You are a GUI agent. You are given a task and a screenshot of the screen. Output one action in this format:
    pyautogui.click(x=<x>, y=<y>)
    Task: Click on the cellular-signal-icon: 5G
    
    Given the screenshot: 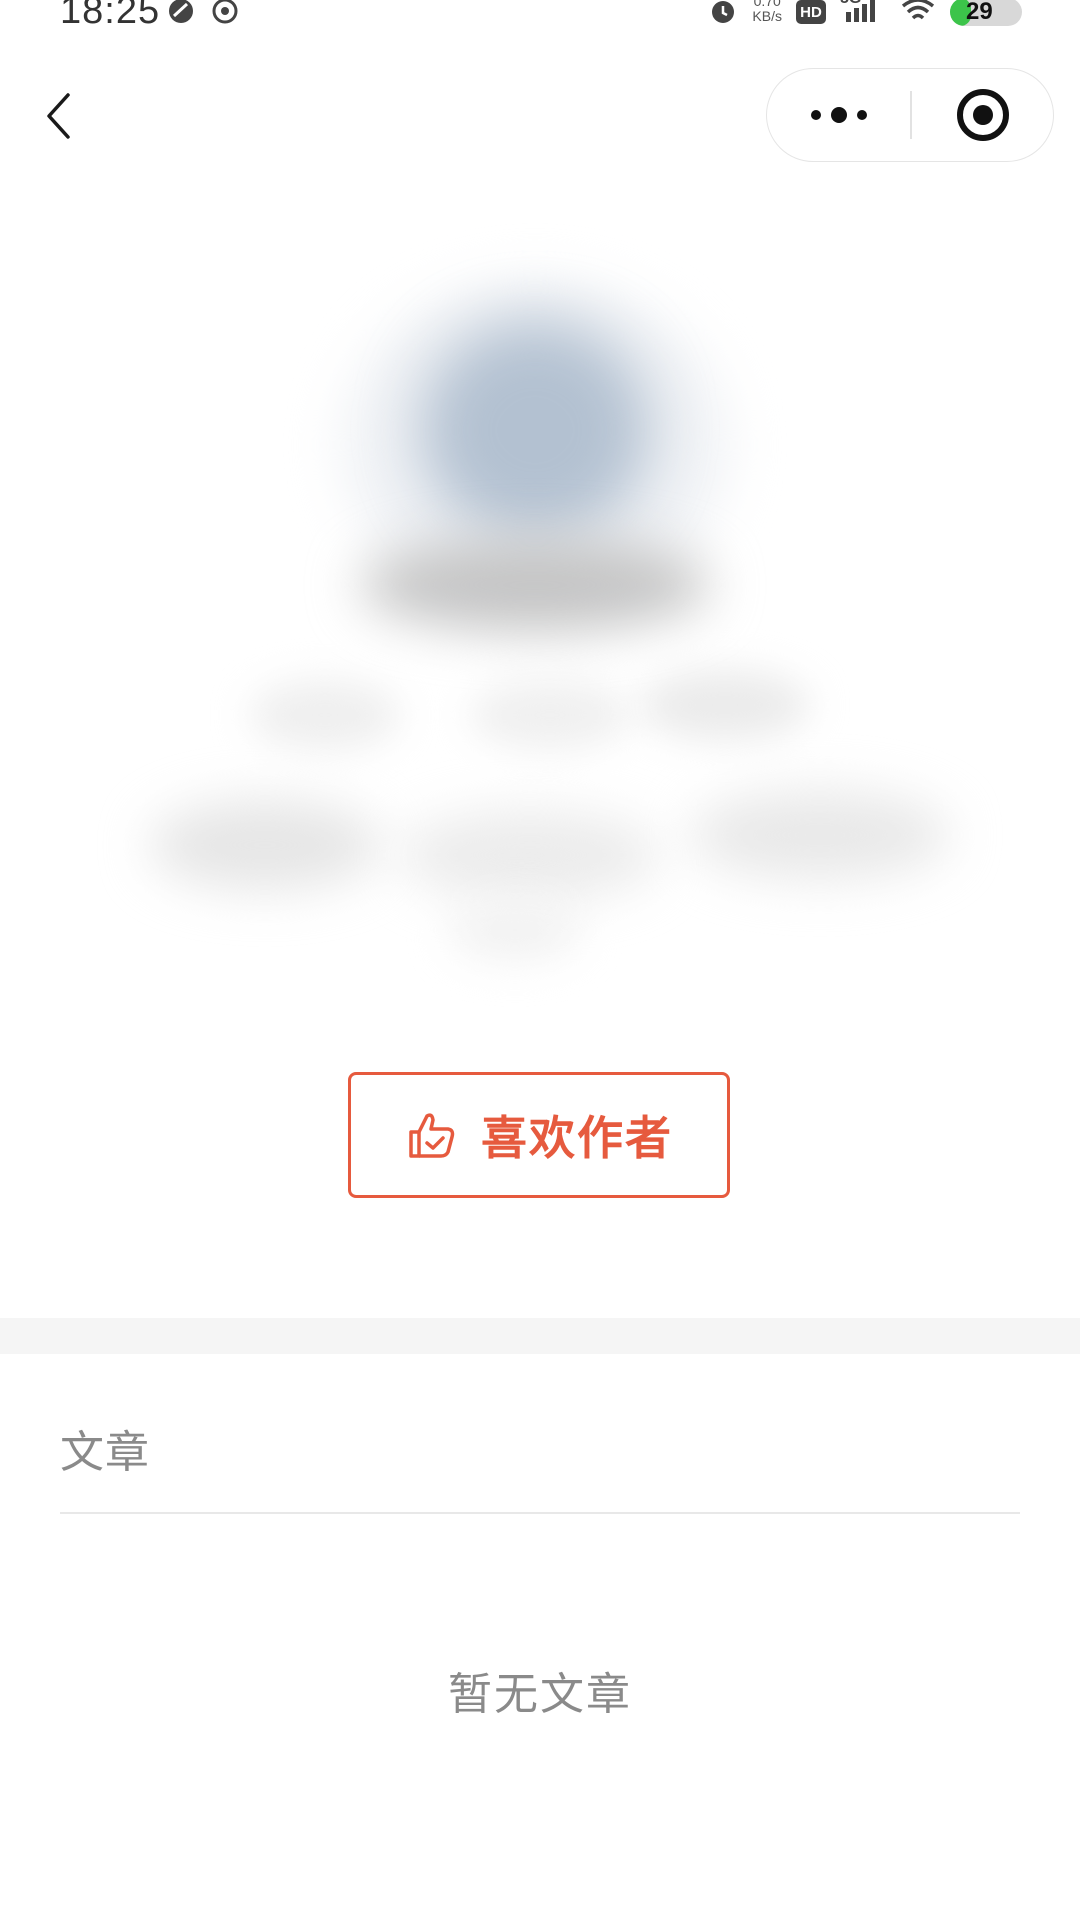 What is the action you would take?
    pyautogui.click(x=863, y=13)
    